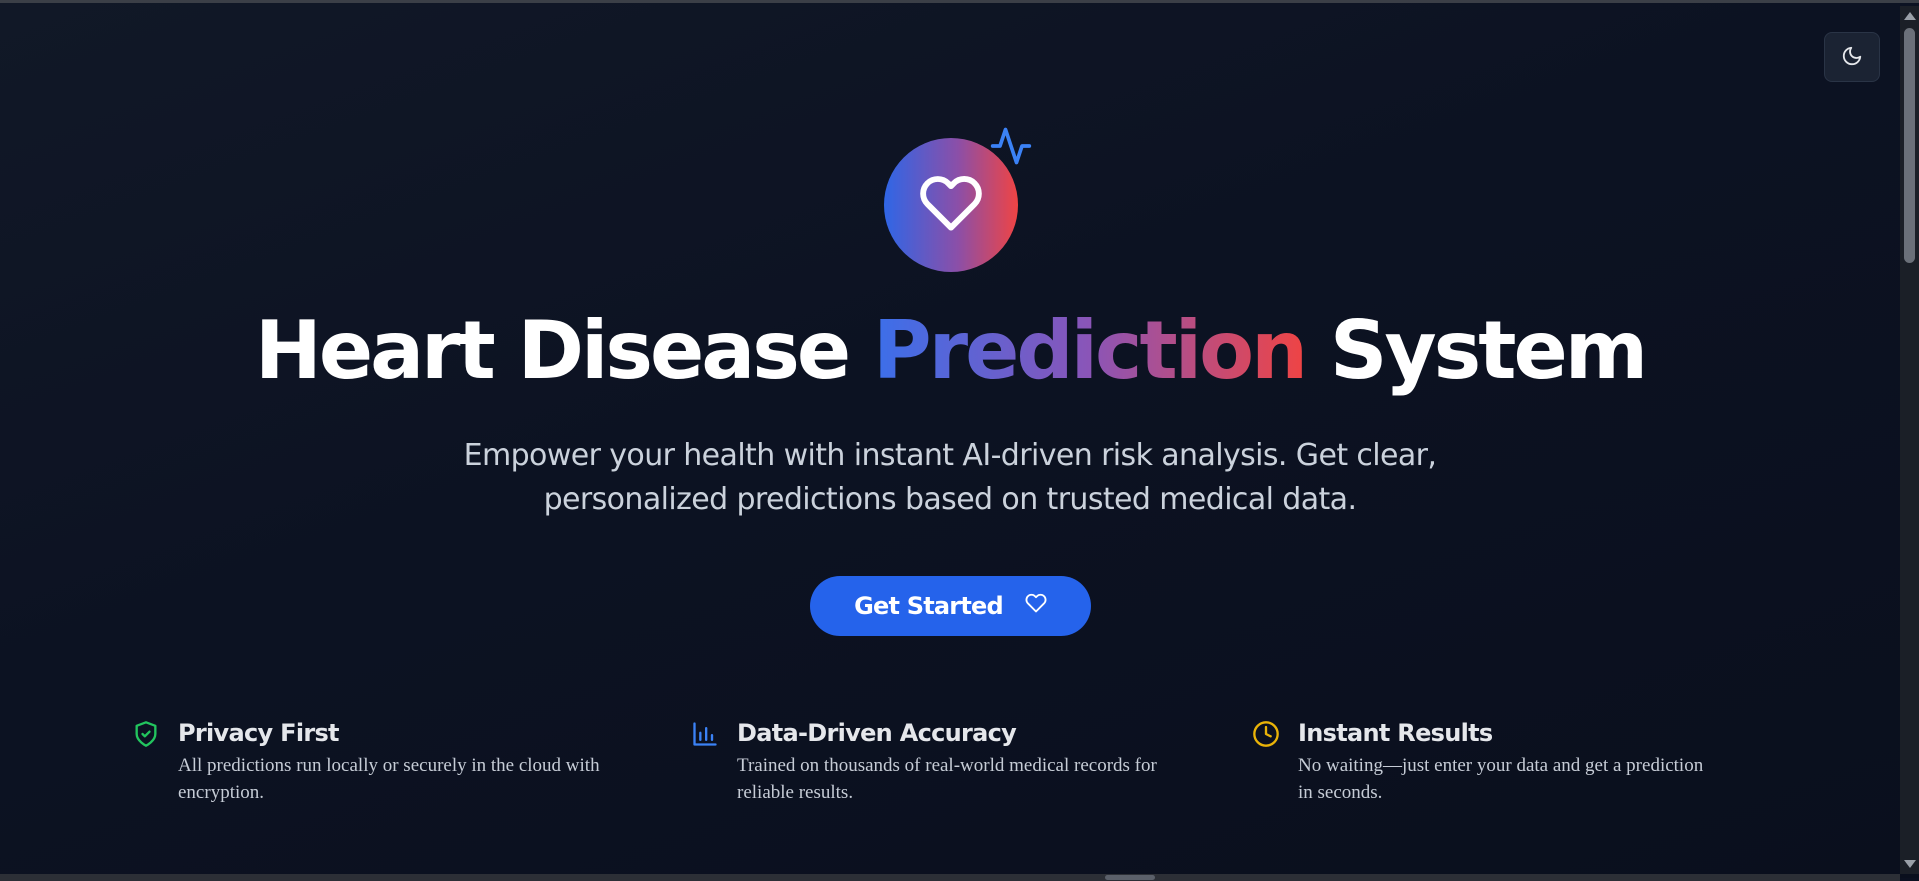 This screenshot has width=1919, height=881. Describe the element at coordinates (1340, 792) in the screenshot. I see `feature-desc-line-2: in seconds.` at that location.